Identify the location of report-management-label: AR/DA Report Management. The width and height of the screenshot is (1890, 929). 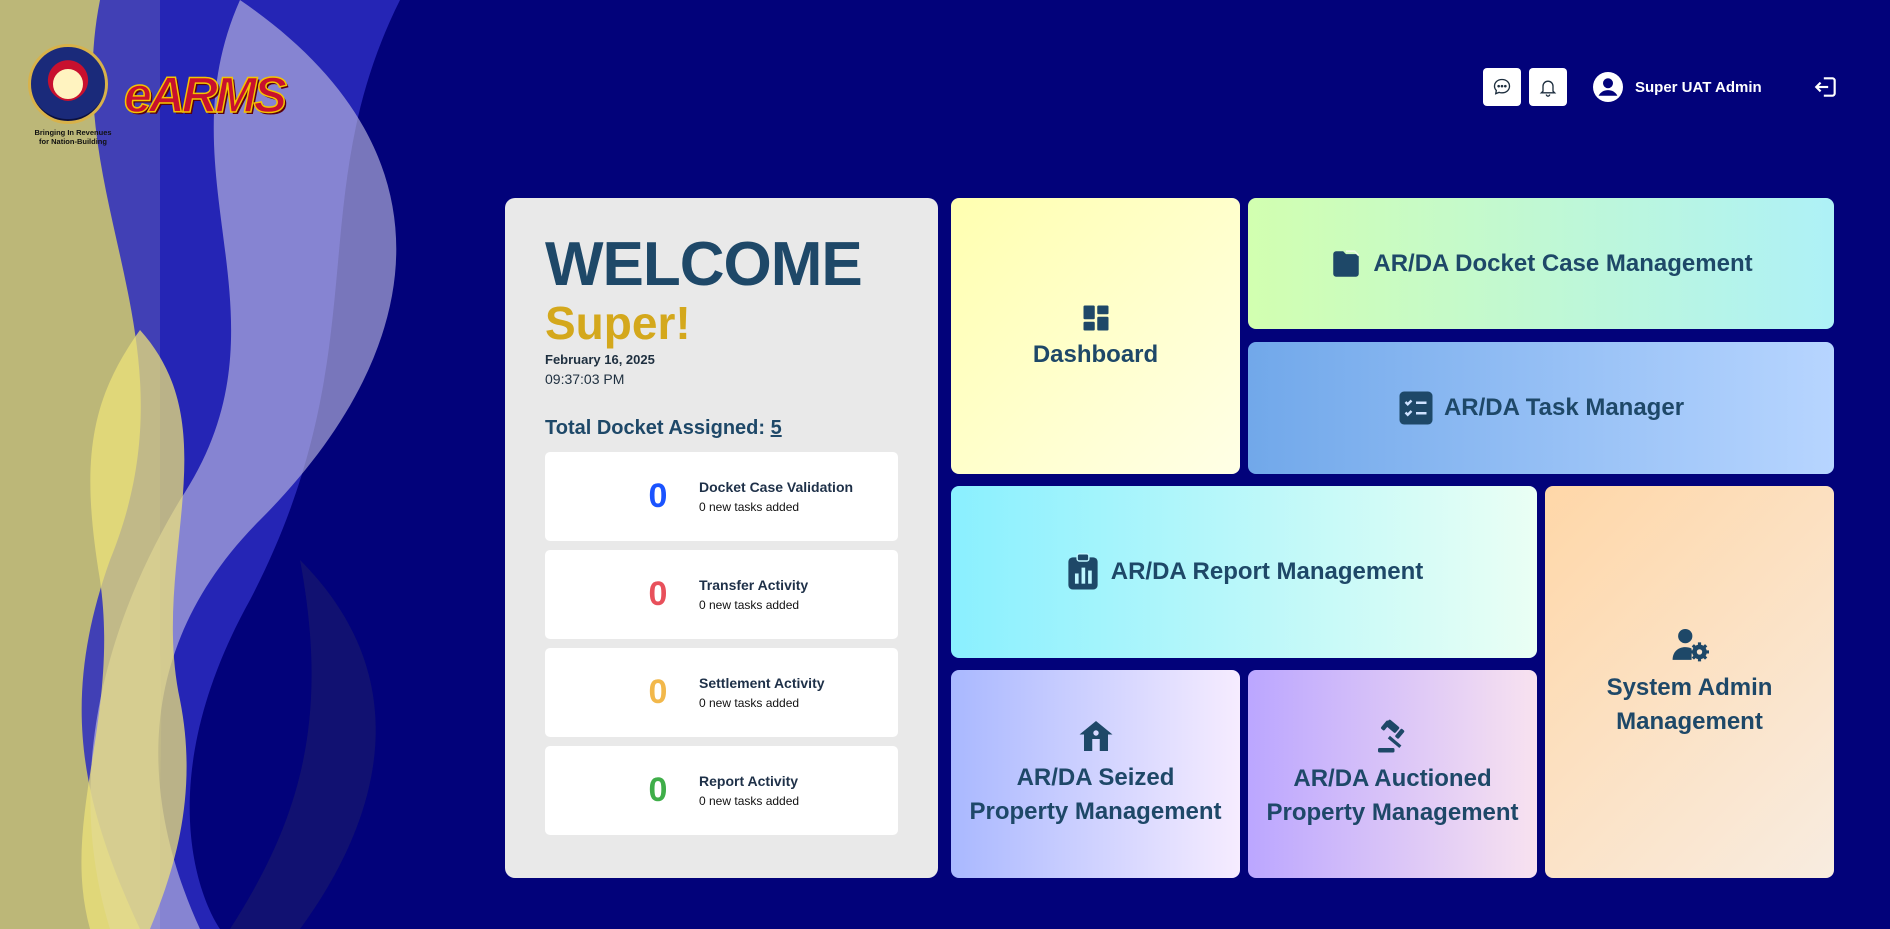
(1267, 571).